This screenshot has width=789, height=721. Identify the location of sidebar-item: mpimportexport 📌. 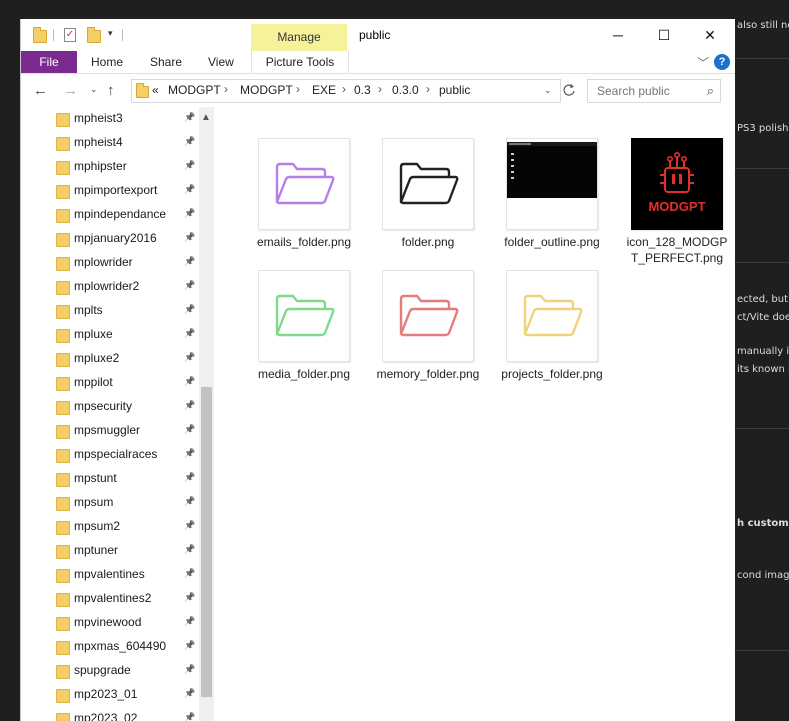
(111, 191).